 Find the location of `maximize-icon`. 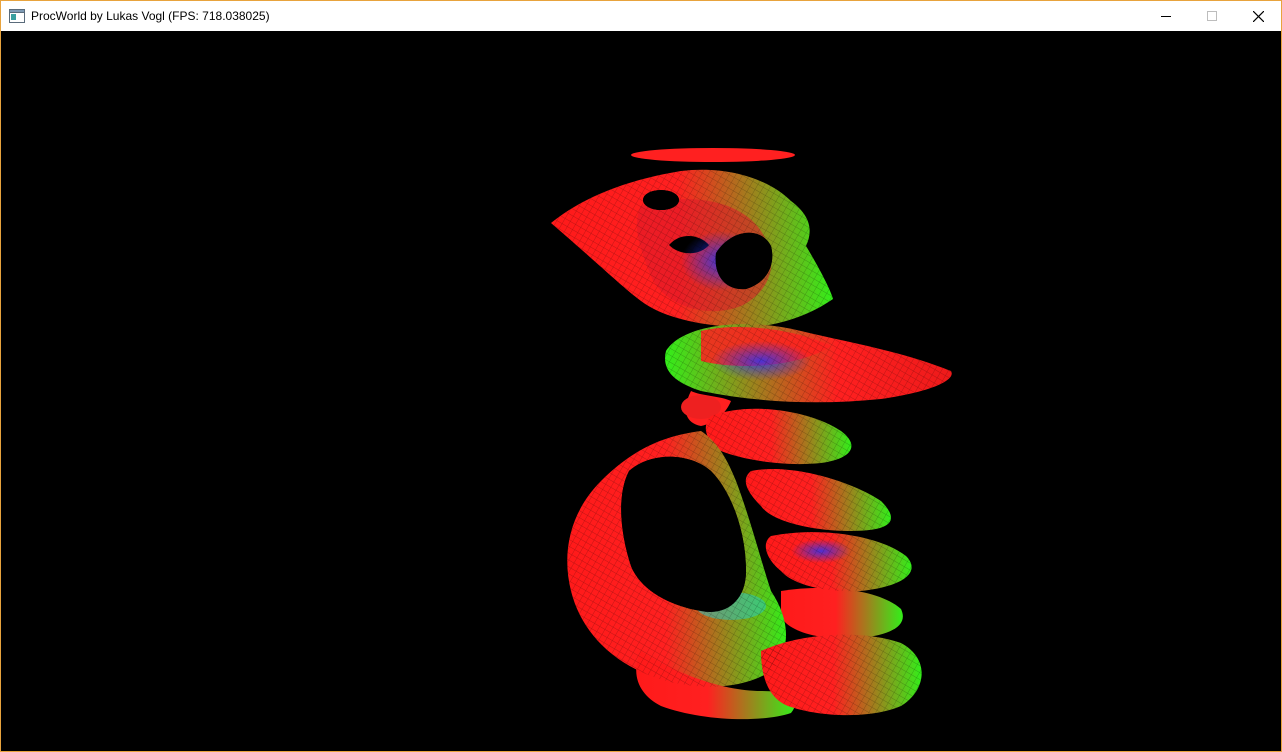

maximize-icon is located at coordinates (1212, 16).